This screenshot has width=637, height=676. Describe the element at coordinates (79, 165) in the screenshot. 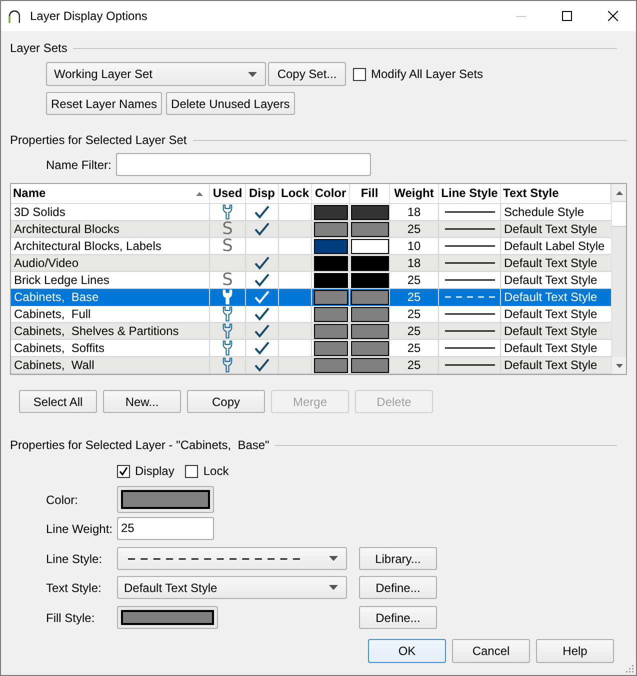

I see `field-label: Name Filter:` at that location.